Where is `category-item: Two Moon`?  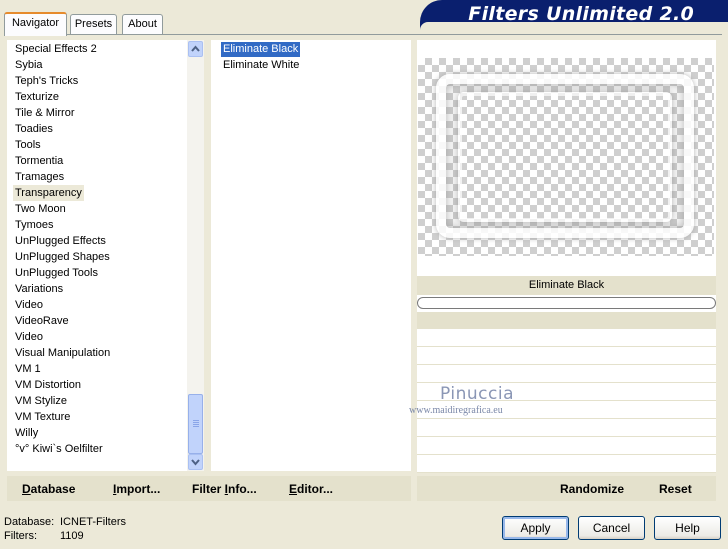 category-item: Two Moon is located at coordinates (40, 209).